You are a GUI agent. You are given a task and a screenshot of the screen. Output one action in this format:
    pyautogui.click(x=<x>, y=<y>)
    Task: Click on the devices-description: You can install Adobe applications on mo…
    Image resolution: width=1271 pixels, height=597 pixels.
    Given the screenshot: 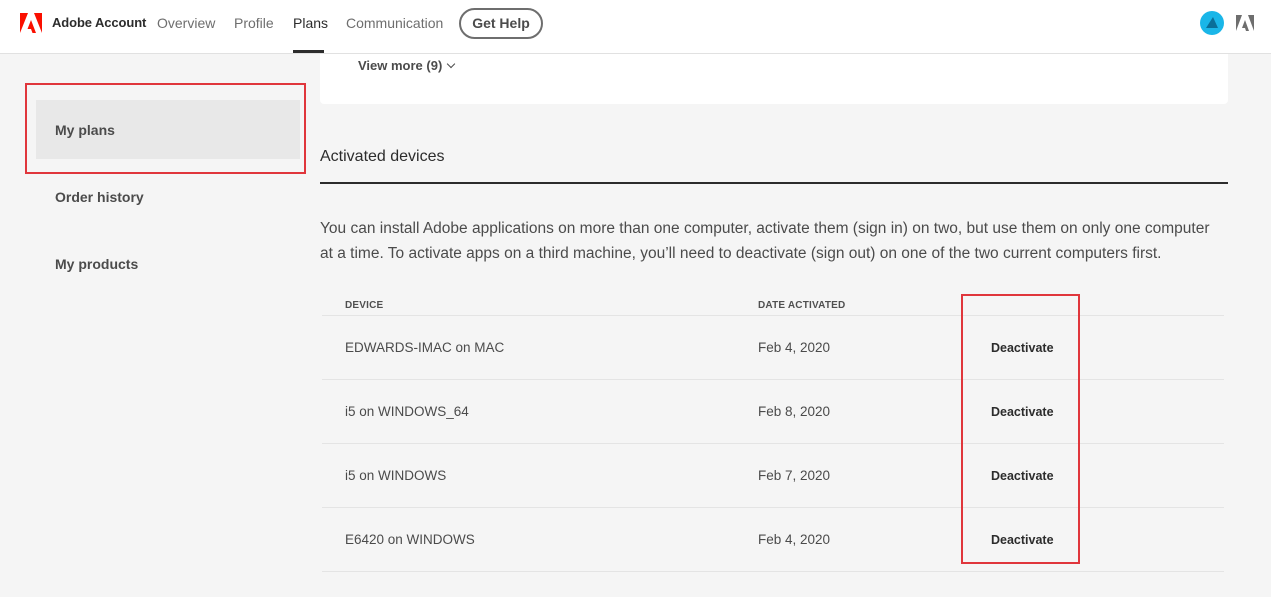 What is the action you would take?
    pyautogui.click(x=774, y=241)
    